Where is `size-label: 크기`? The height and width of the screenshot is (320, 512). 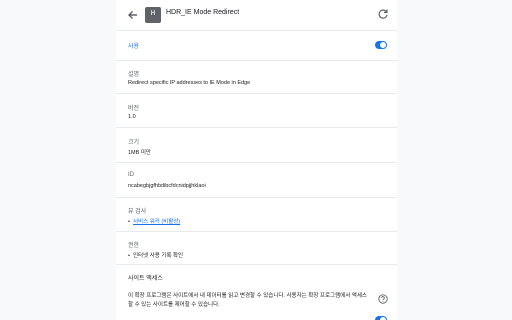
size-label: 크기 is located at coordinates (134, 143).